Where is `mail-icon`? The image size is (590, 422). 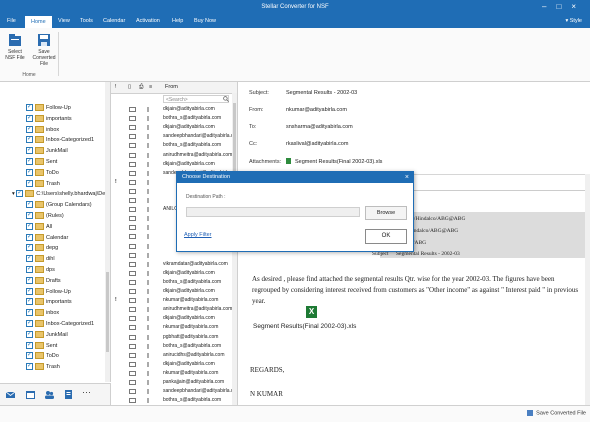
mail-icon is located at coordinates (10, 394).